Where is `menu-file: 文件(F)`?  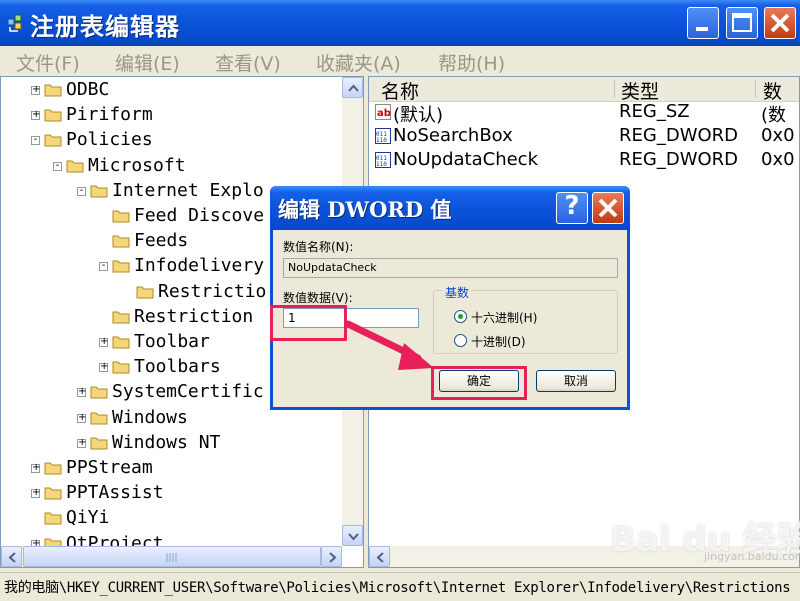 menu-file: 文件(F) is located at coordinates (48, 62).